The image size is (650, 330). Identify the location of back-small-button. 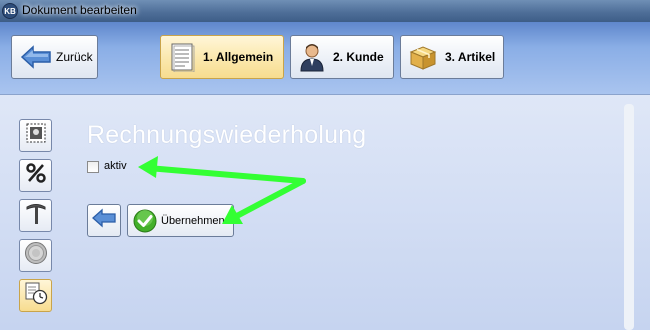
(104, 220).